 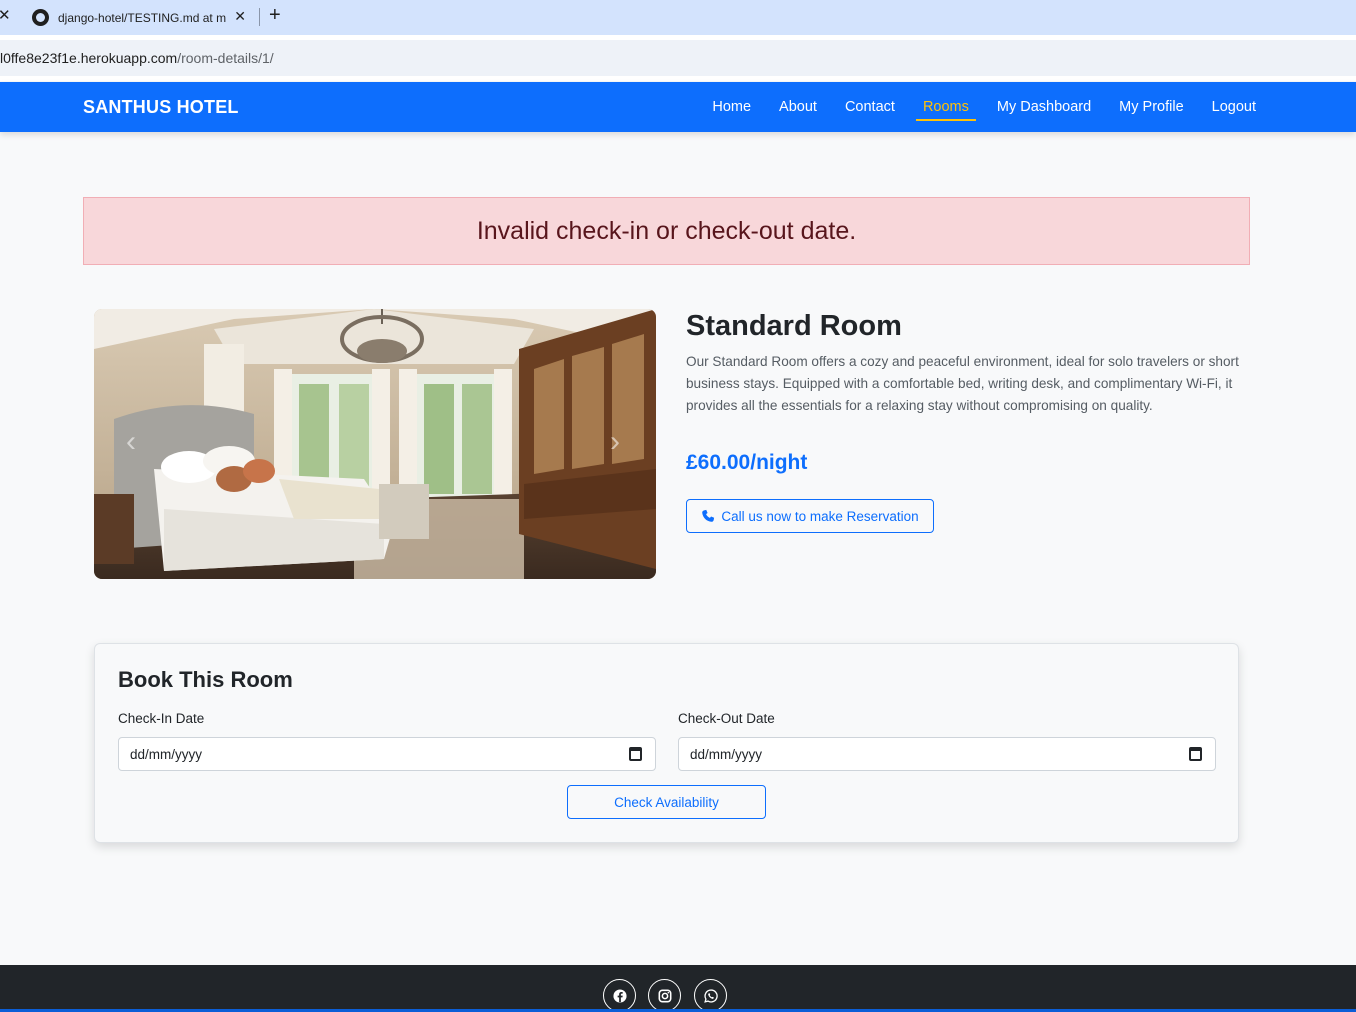 I want to click on alert-message: Invalid check-in or check-out date., so click(x=666, y=230).